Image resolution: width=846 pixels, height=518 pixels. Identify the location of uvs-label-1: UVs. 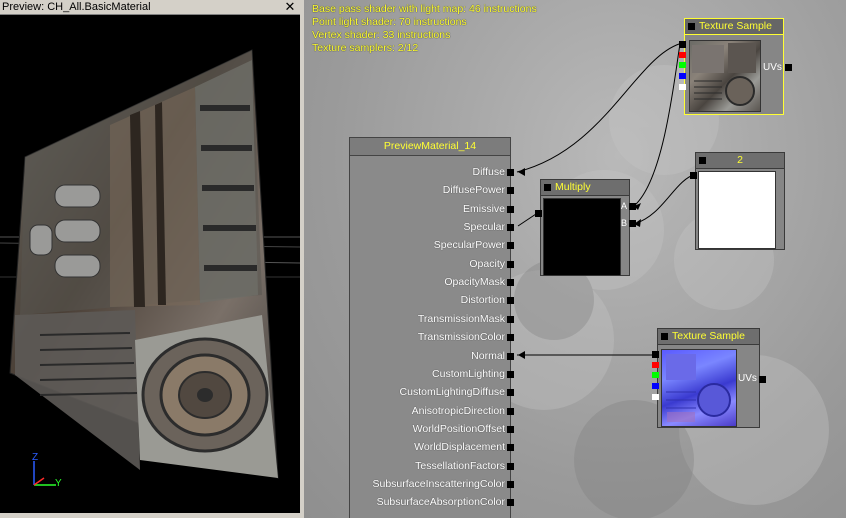
(772, 67).